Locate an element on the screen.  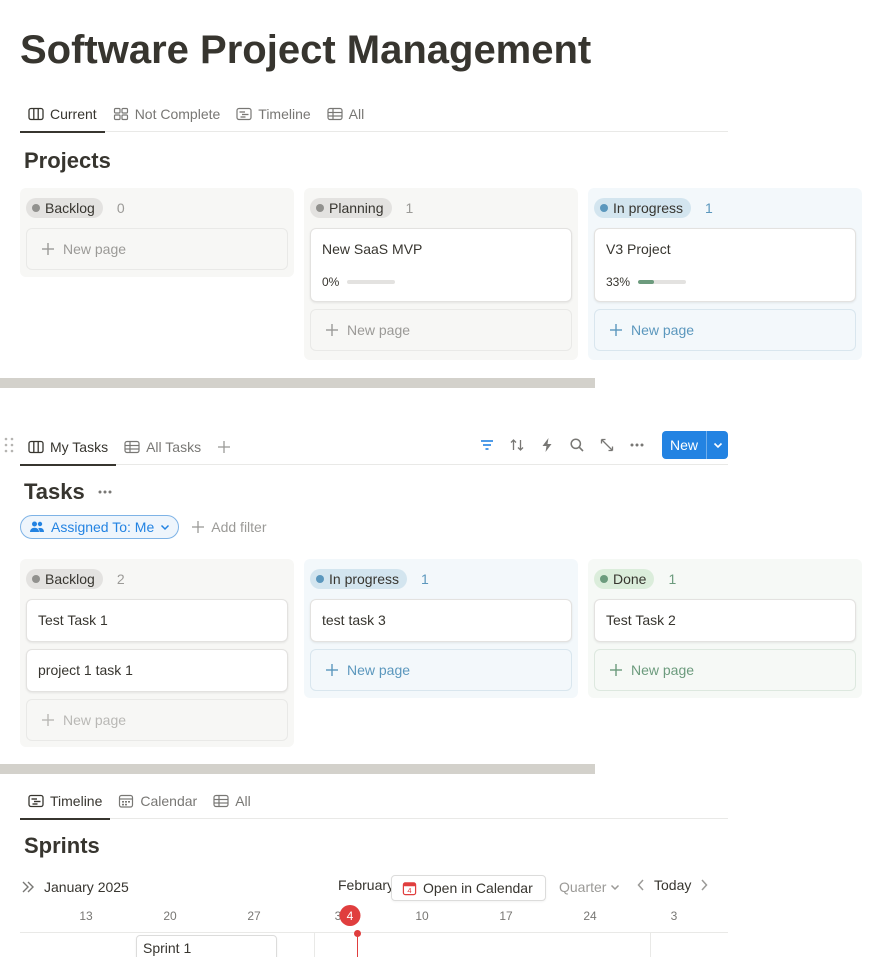
page-title: Software Project Management is located at coordinates (306, 50).